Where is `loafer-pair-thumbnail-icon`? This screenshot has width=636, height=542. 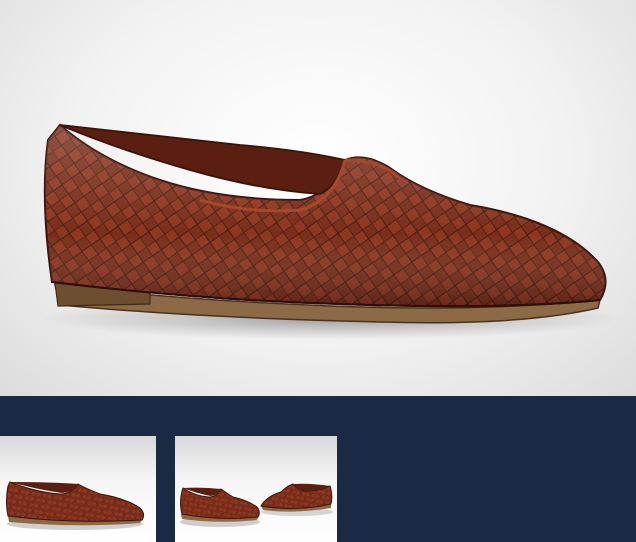
loafer-pair-thumbnail-icon is located at coordinates (256, 505).